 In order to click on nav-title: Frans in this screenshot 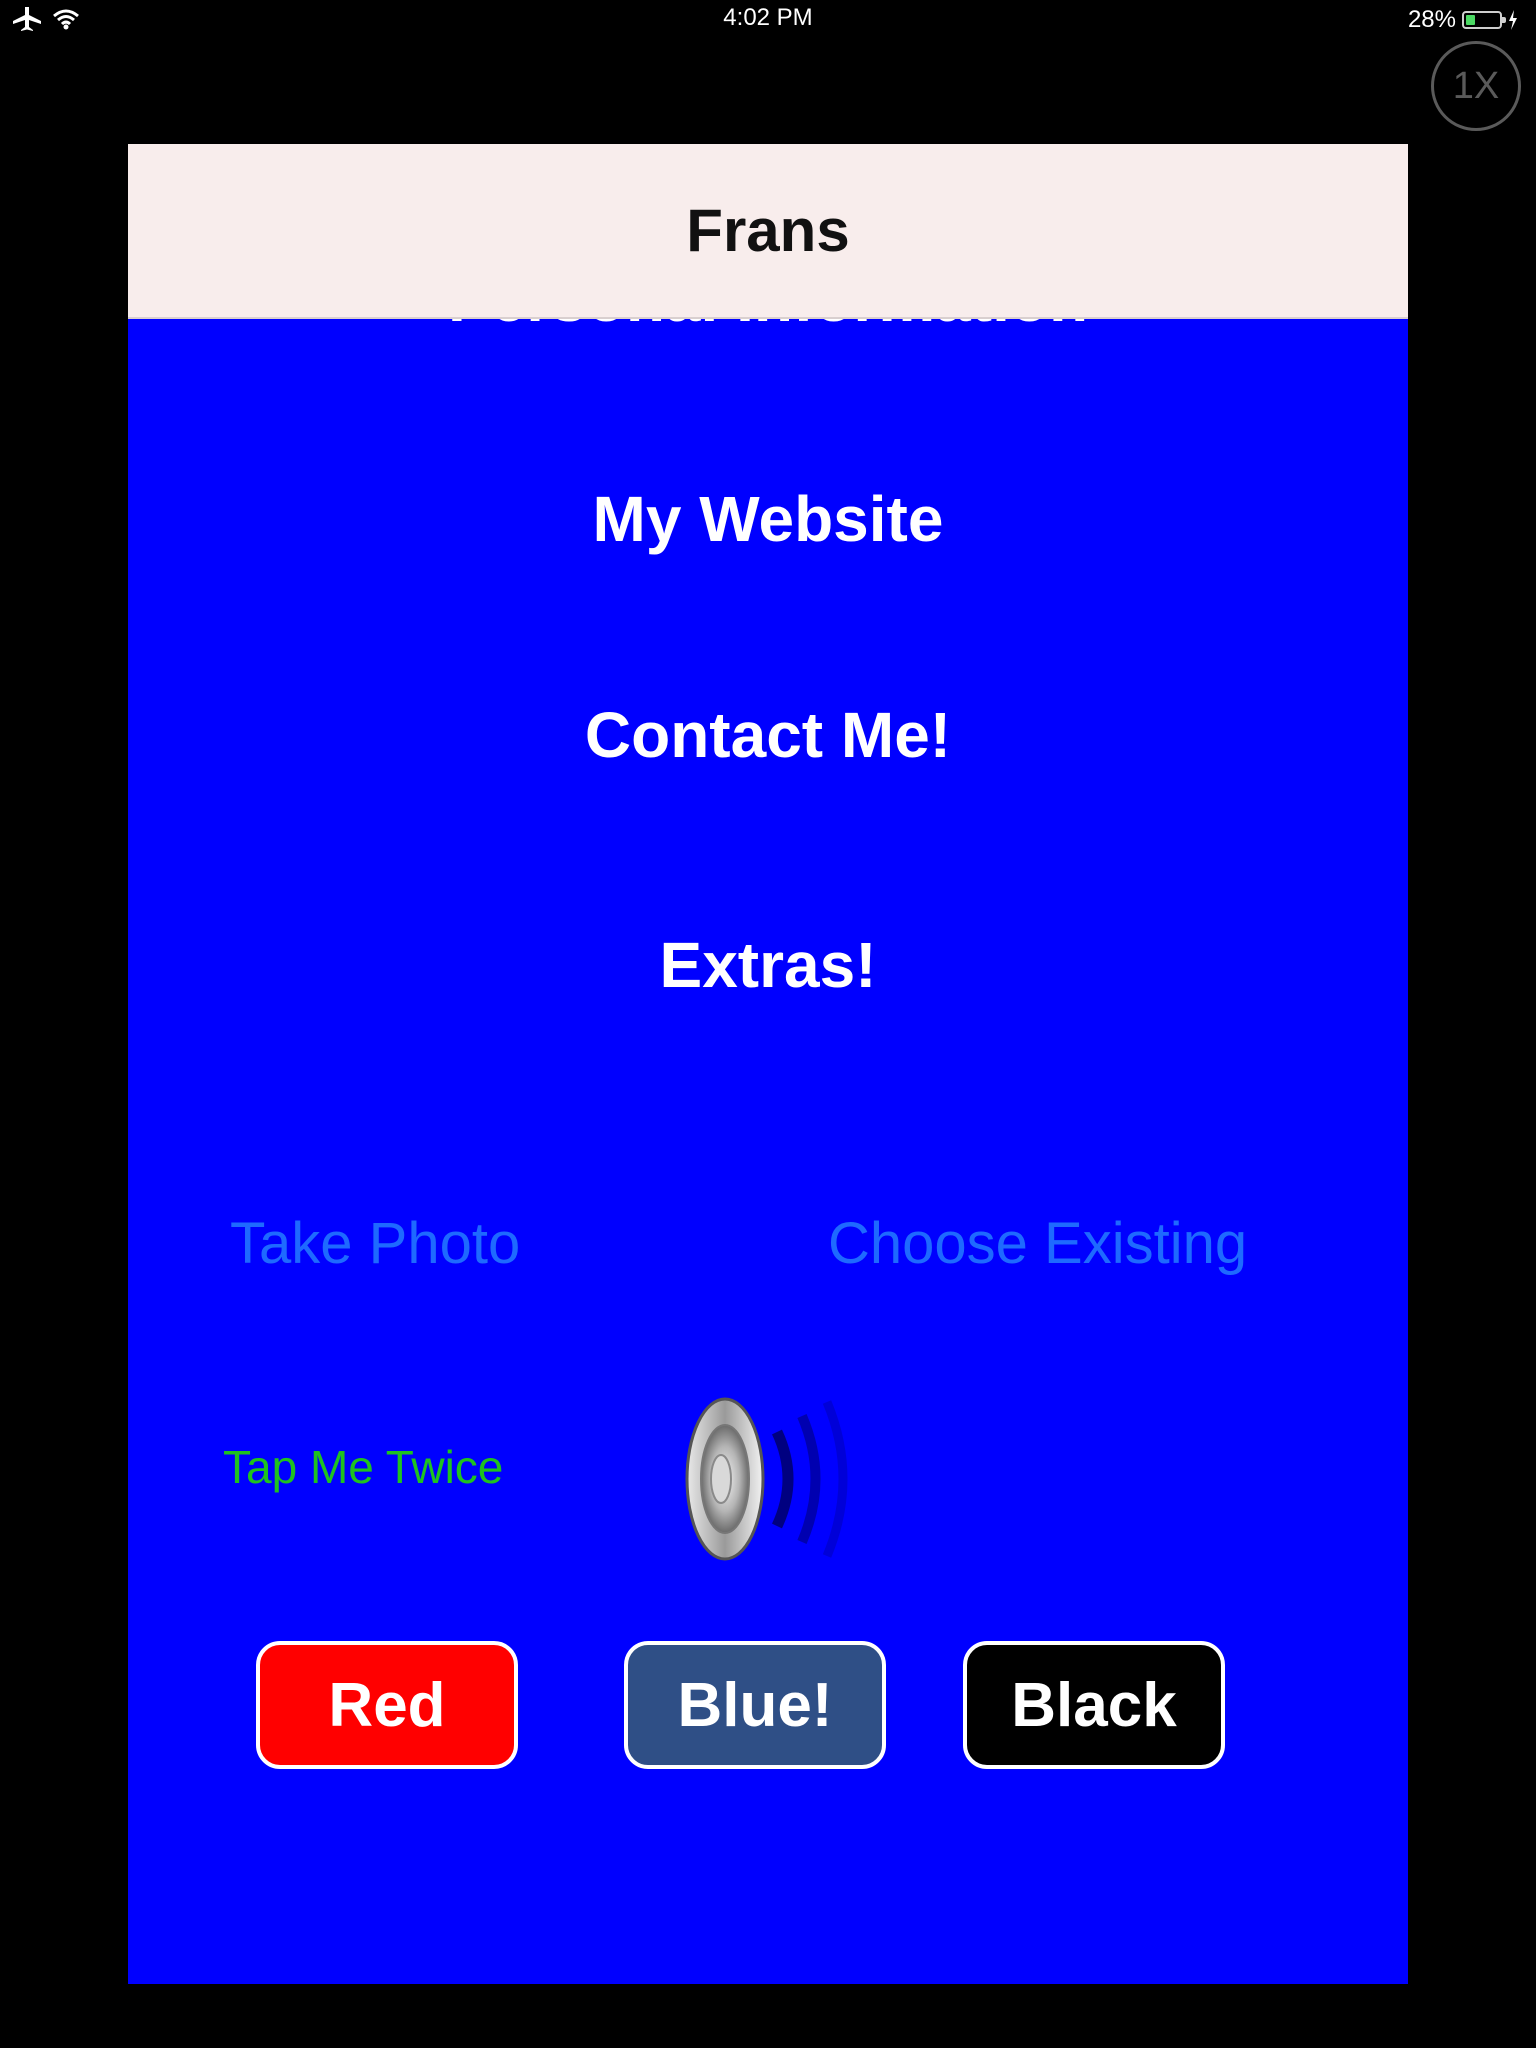, I will do `click(768, 230)`.